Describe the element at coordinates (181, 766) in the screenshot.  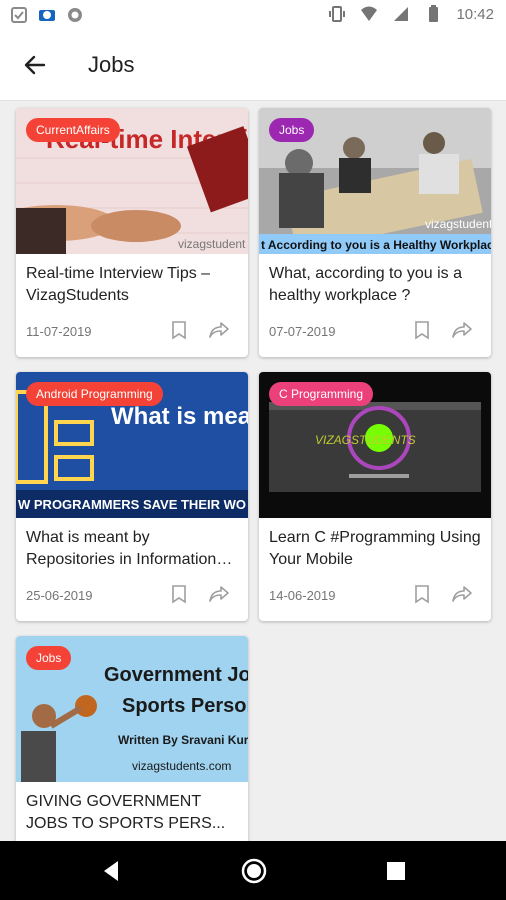
I see `thumb-site: vizagstudents.com` at that location.